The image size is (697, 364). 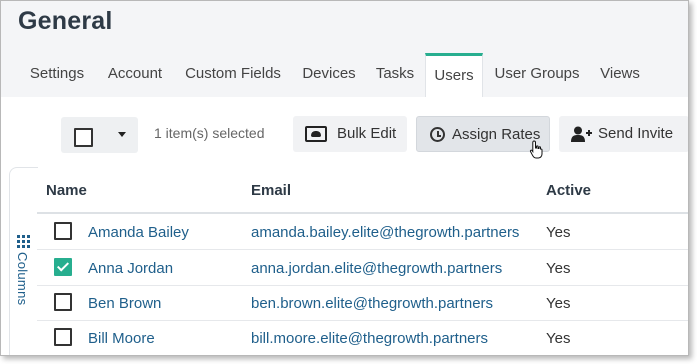 I want to click on tab-settings: Settings, so click(x=57, y=75).